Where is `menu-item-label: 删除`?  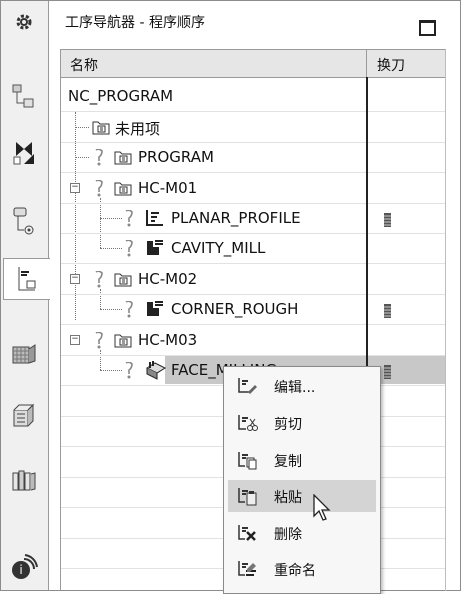 menu-item-label: 删除 is located at coordinates (288, 535).